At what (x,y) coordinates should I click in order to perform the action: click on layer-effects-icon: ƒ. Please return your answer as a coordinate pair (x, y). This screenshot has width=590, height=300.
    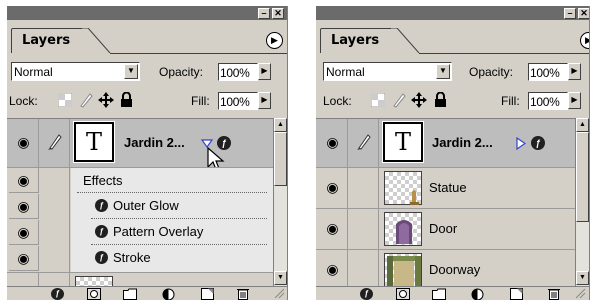
    Looking at the image, I should click on (538, 143).